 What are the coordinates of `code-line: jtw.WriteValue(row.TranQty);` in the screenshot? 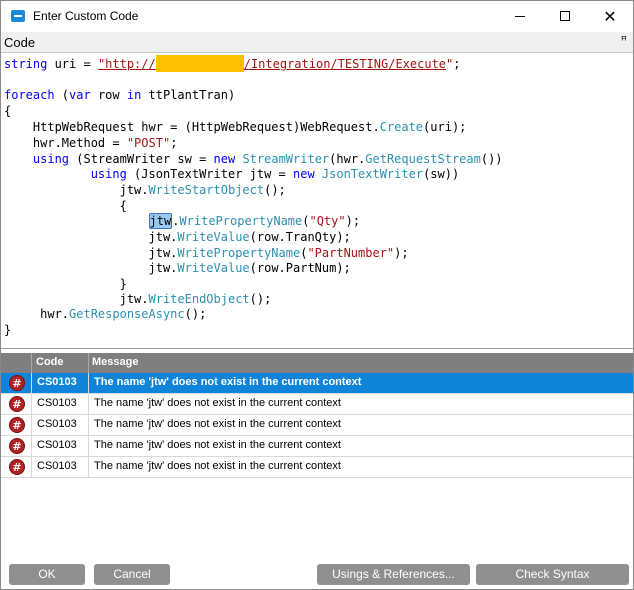 It's located at (177, 237).